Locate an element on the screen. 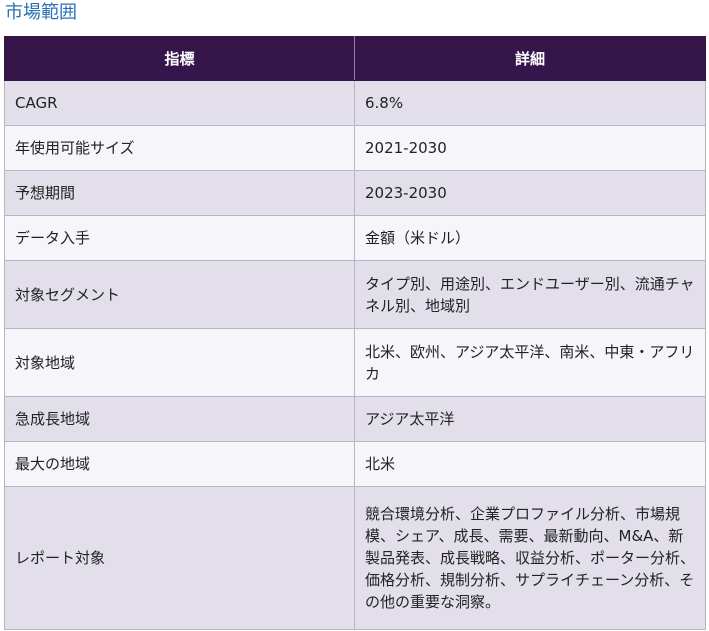  table-row: 対象セグメント タイプ別、用途別、エンドユーザー別、流通チャネル別、地域別 is located at coordinates (355, 294).